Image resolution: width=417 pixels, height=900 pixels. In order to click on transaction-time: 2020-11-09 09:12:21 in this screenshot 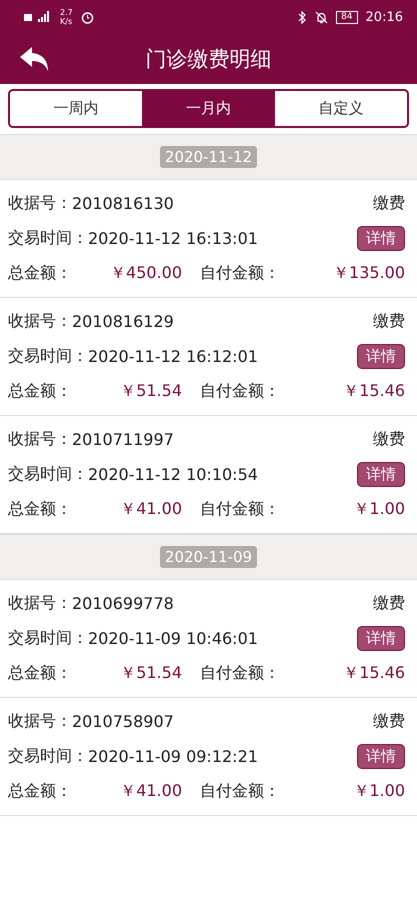, I will do `click(173, 756)`.